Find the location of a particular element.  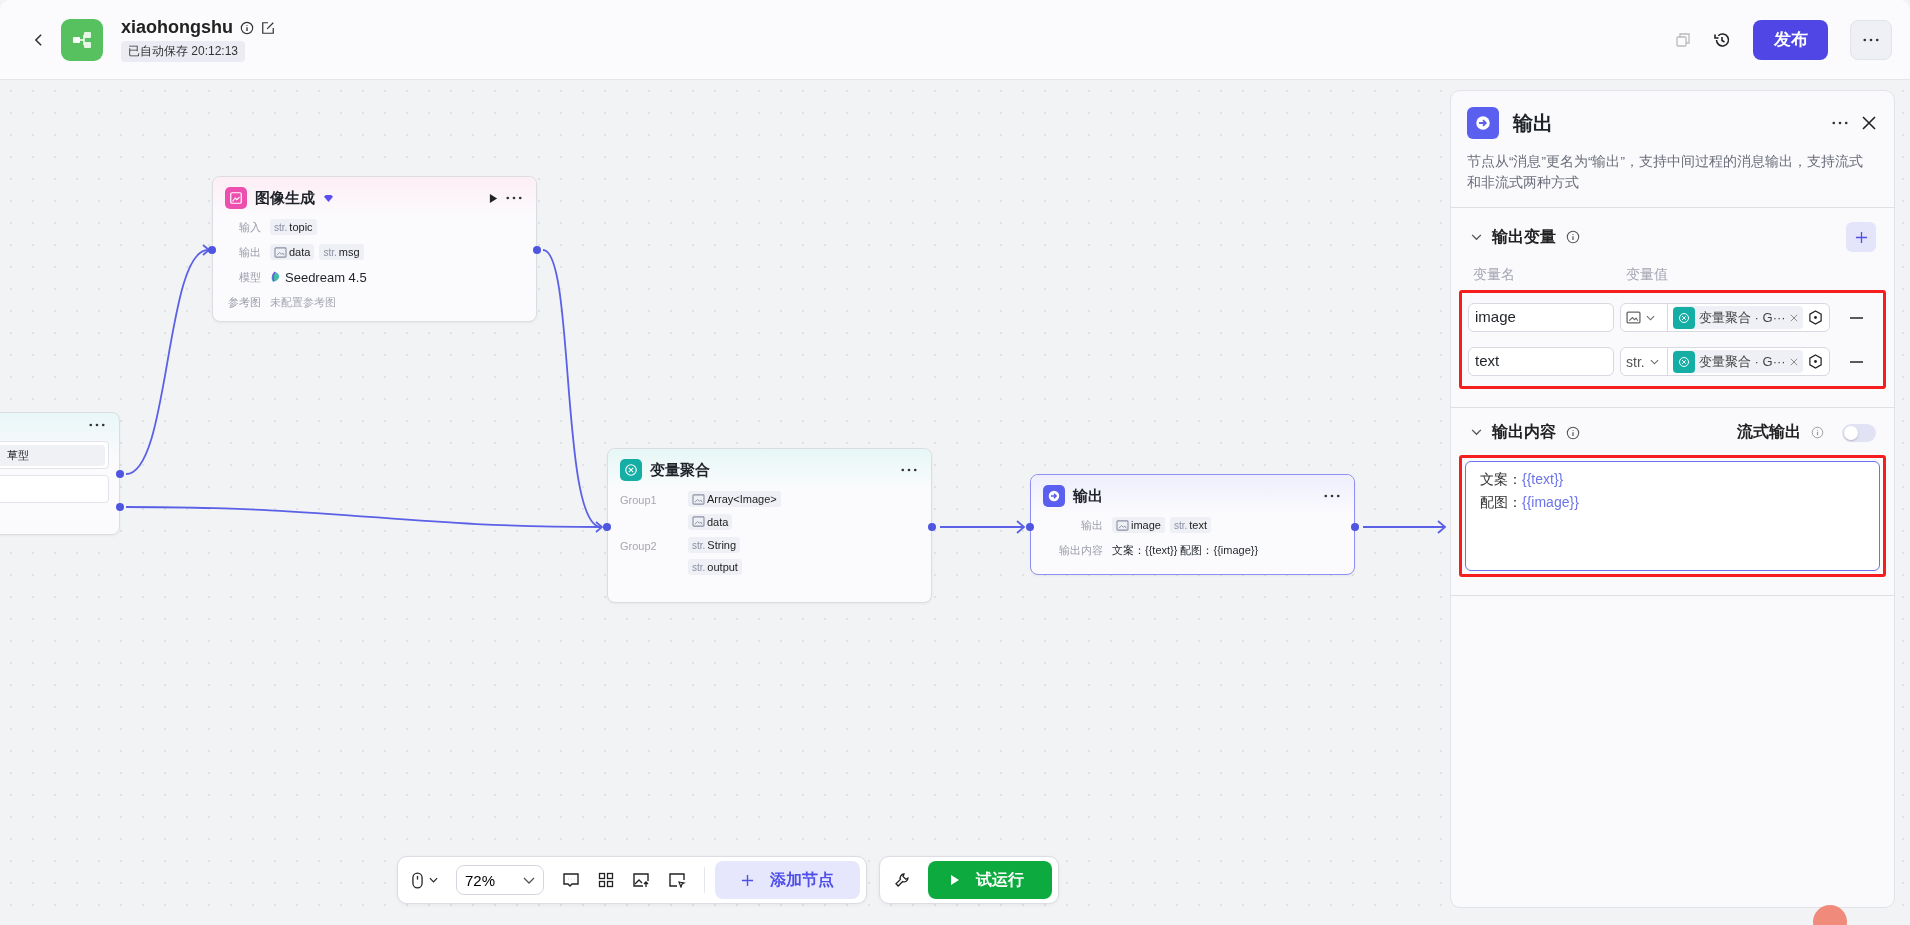

mouse-mode-button is located at coordinates (425, 880).